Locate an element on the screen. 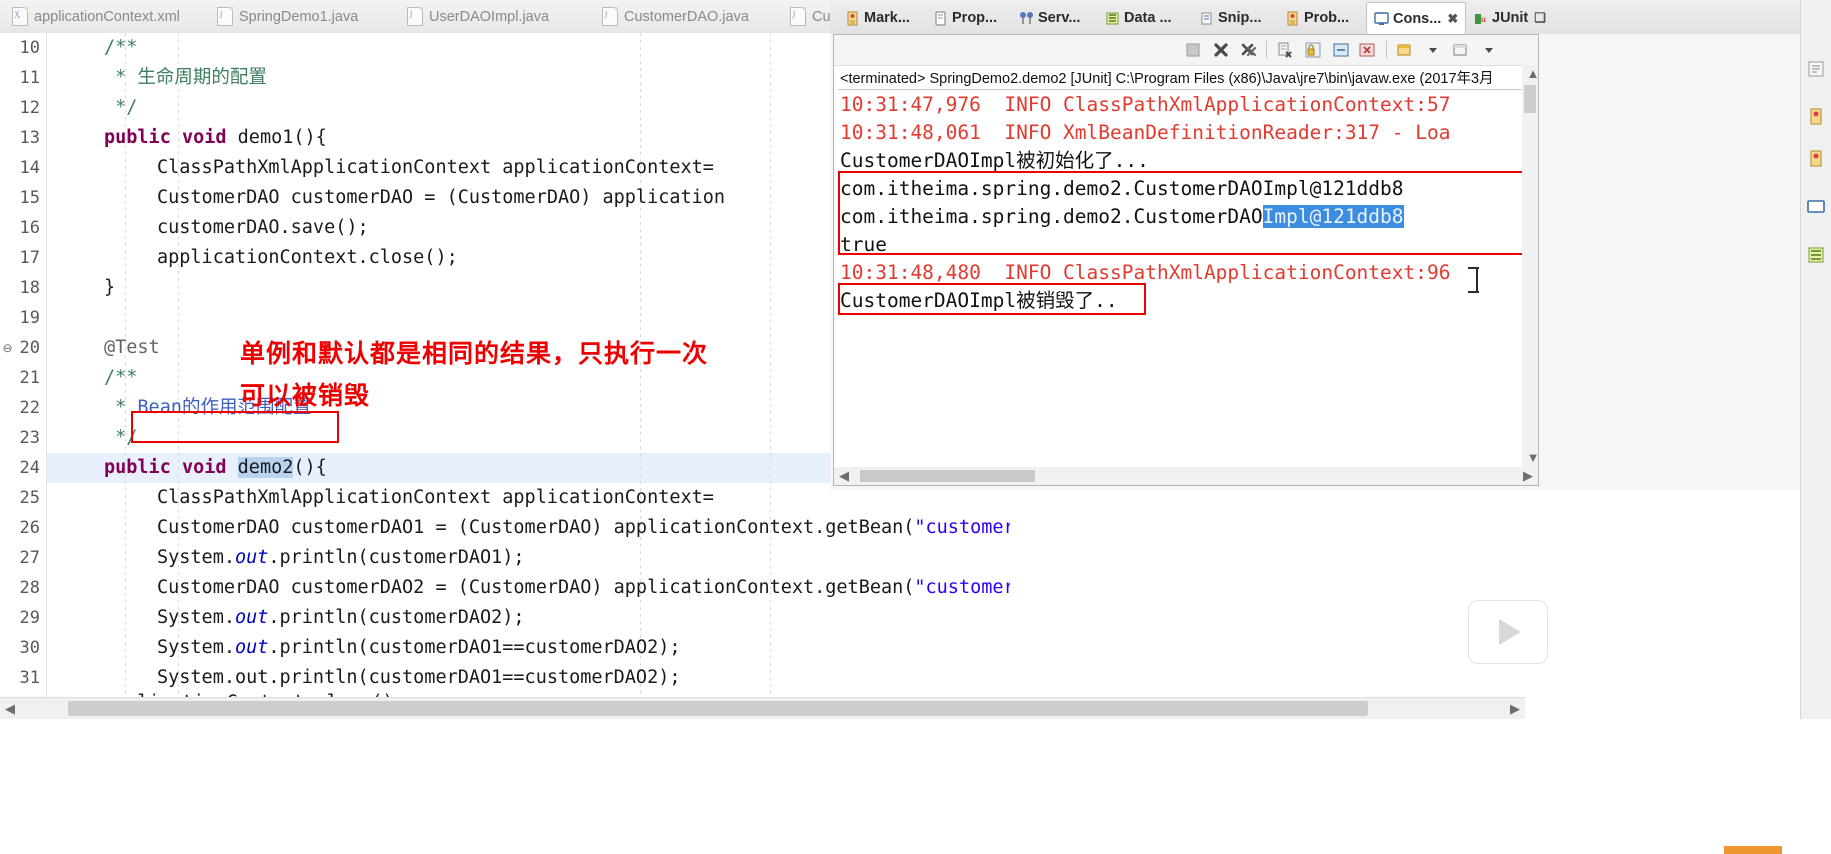  editor-tab-springdemo1-java: J SpringDemo1.java is located at coordinates (287, 16).